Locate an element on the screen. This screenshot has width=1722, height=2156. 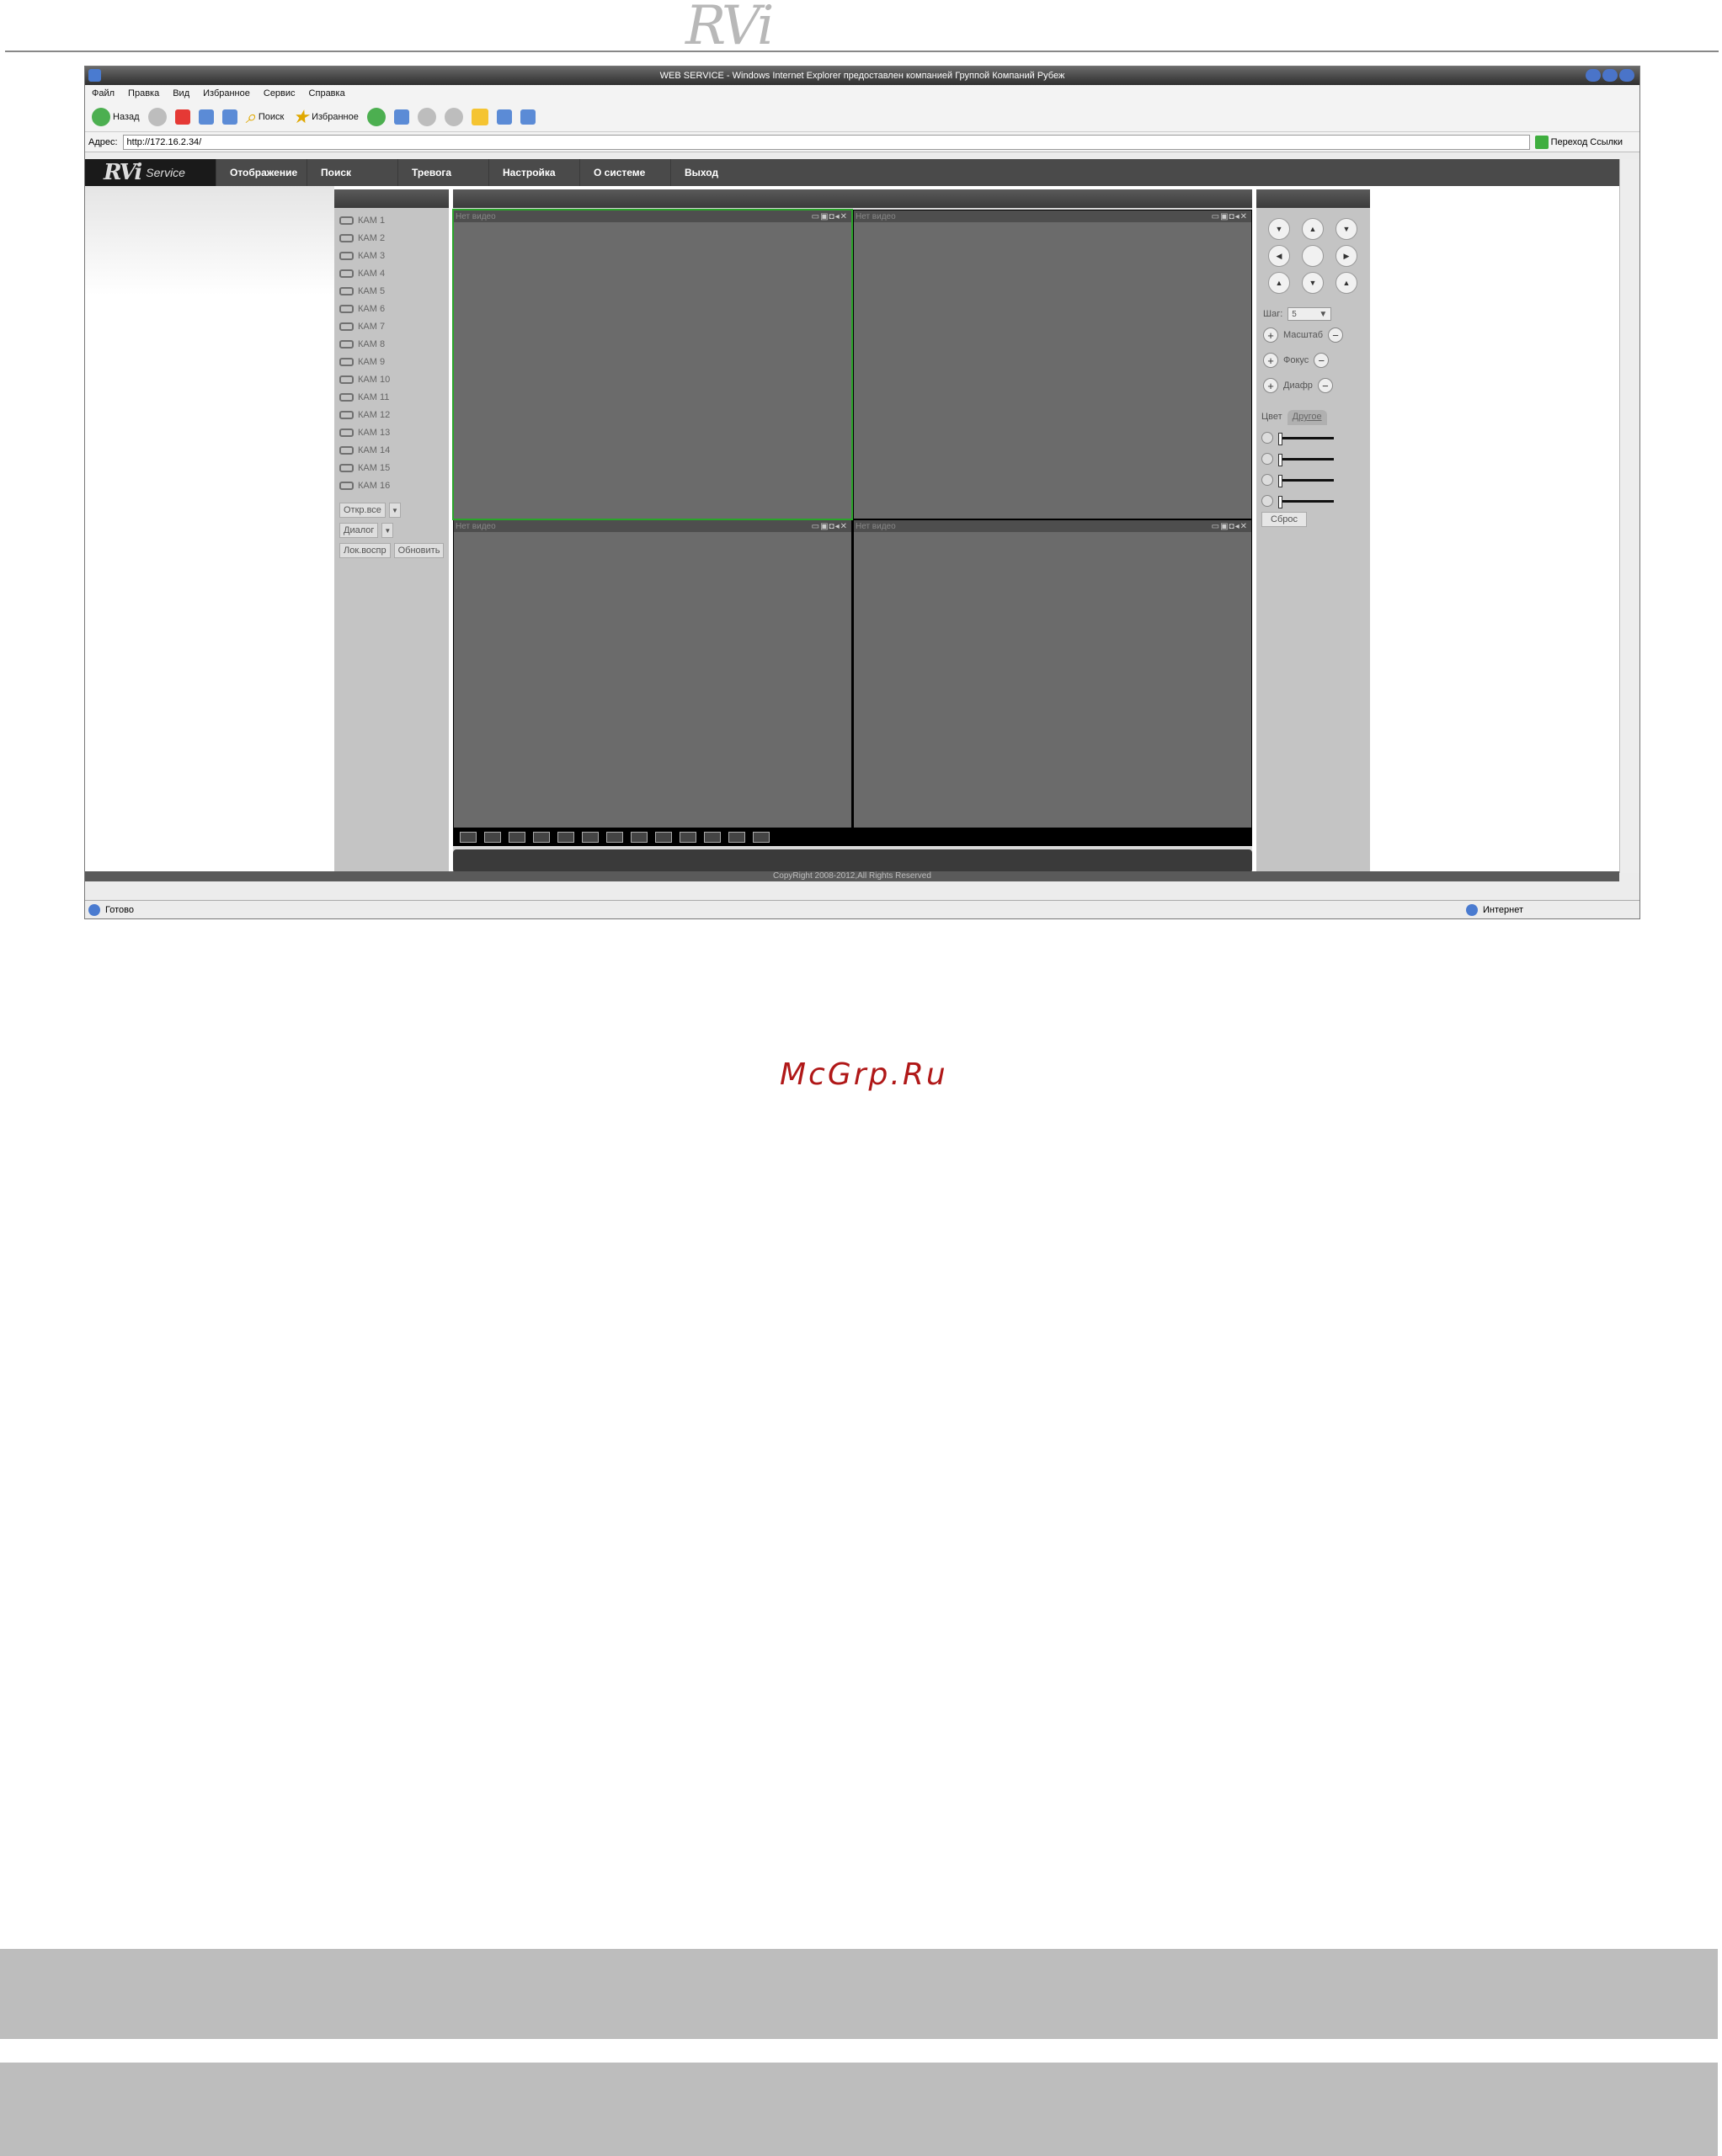
menu-edit: Правка is located at coordinates (143, 93).